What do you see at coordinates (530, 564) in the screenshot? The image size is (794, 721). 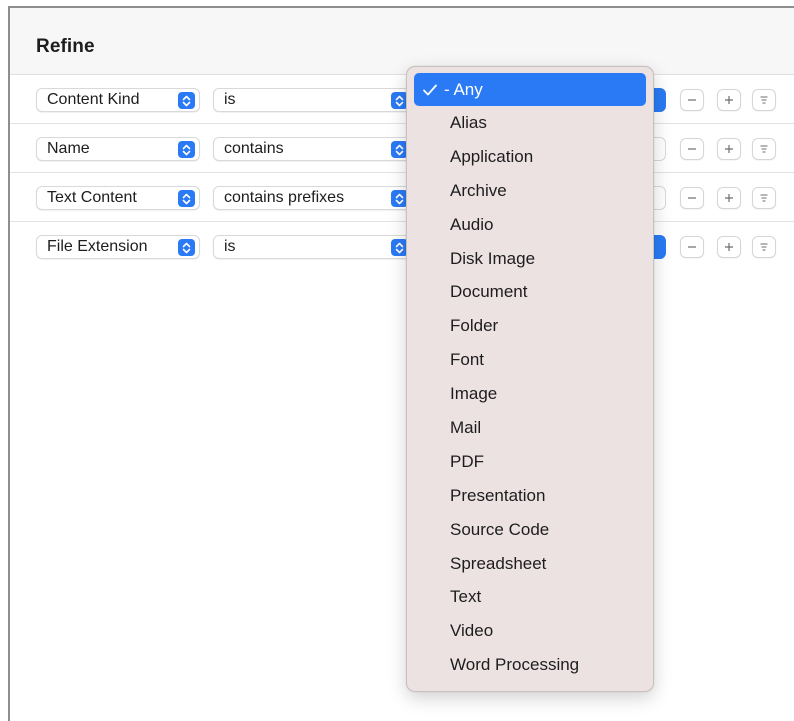 I see `menu-item-spreadsheet: Spreadsheet` at bounding box center [530, 564].